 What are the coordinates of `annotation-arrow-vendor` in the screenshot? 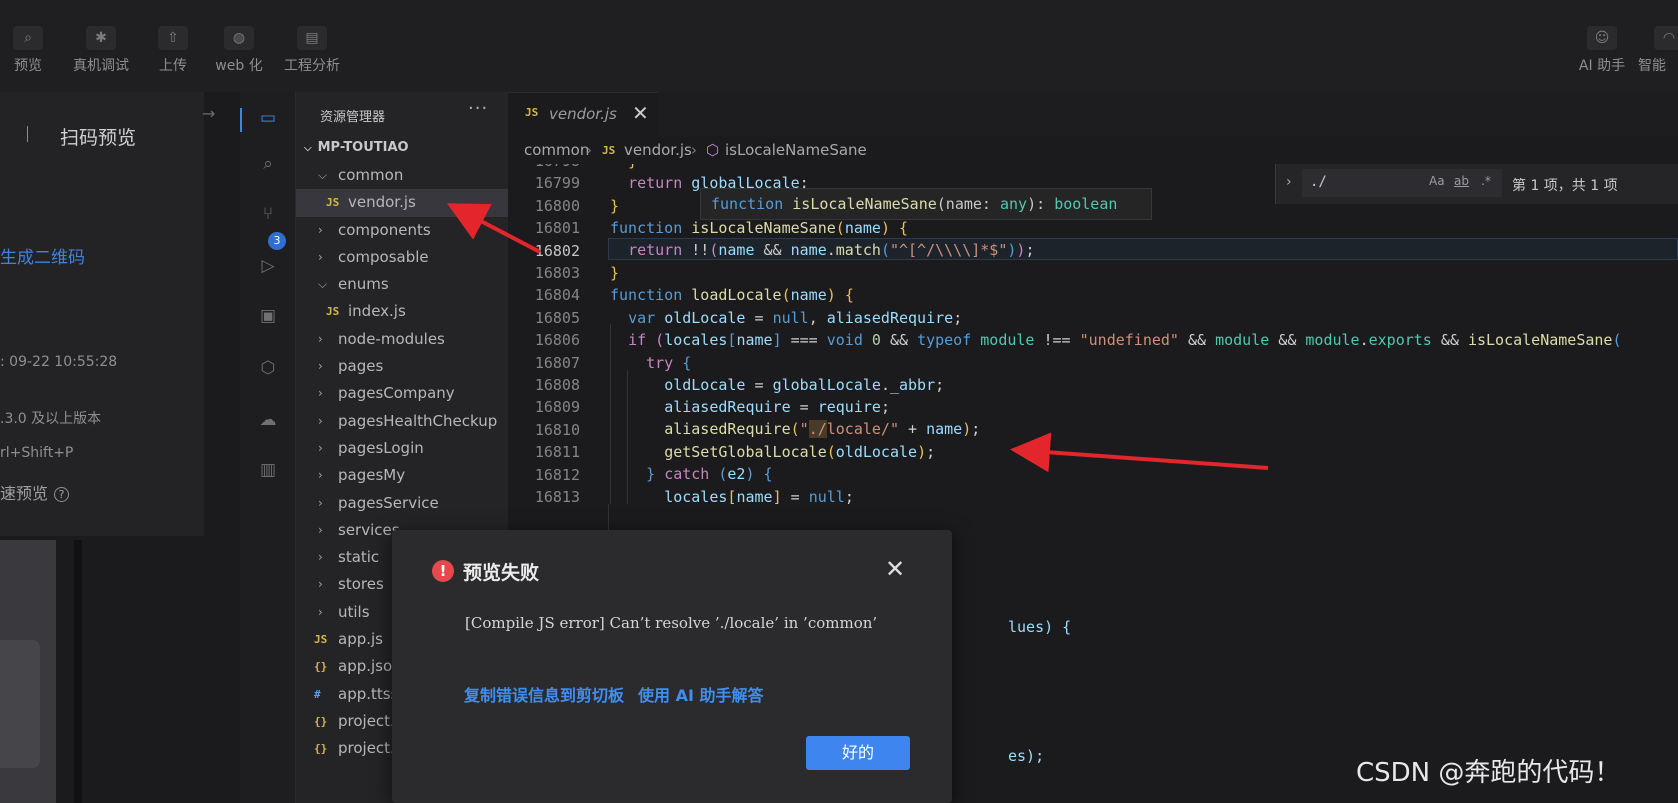 It's located at (493, 228).